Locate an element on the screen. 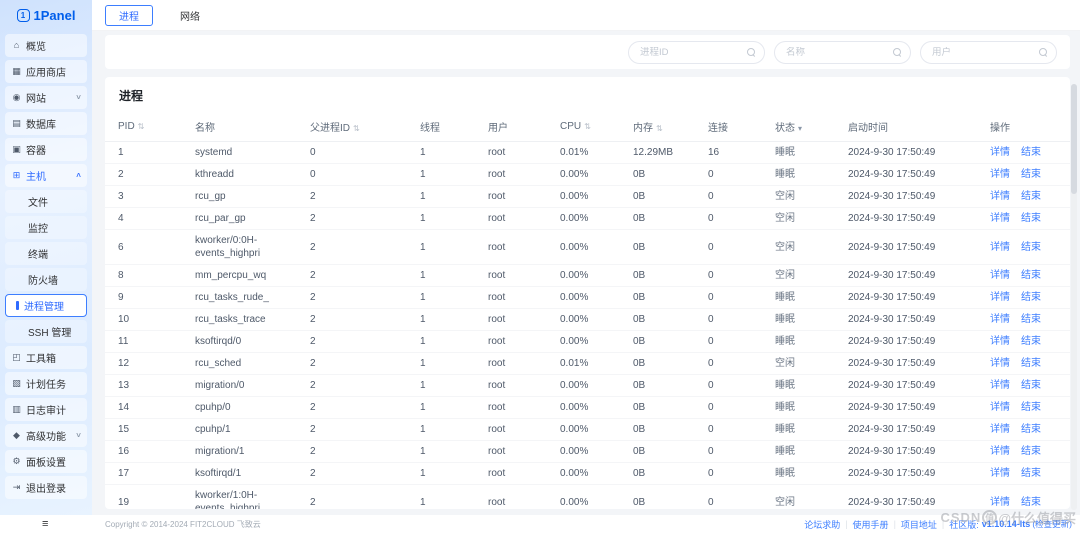 The height and width of the screenshot is (533, 1080). sidebar-item-overview: ⌂ 概览 is located at coordinates (46, 45).